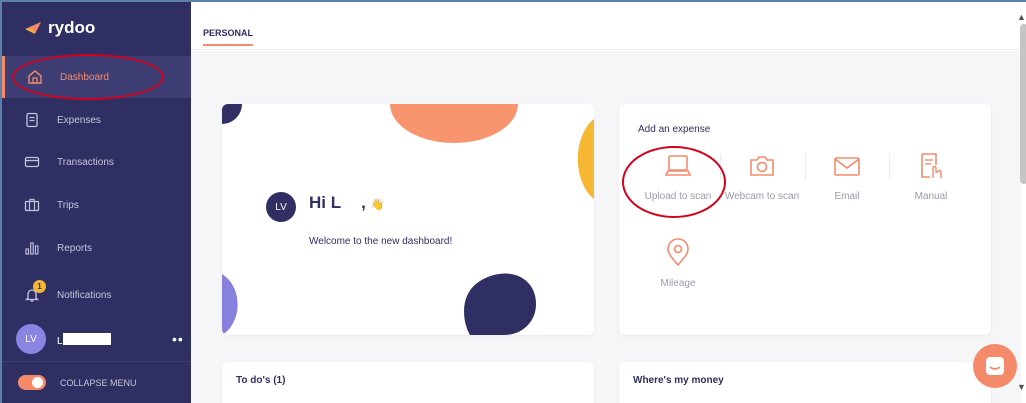 The height and width of the screenshot is (403, 1026). What do you see at coordinates (32, 248) in the screenshot?
I see `bar-chart-icon` at bounding box center [32, 248].